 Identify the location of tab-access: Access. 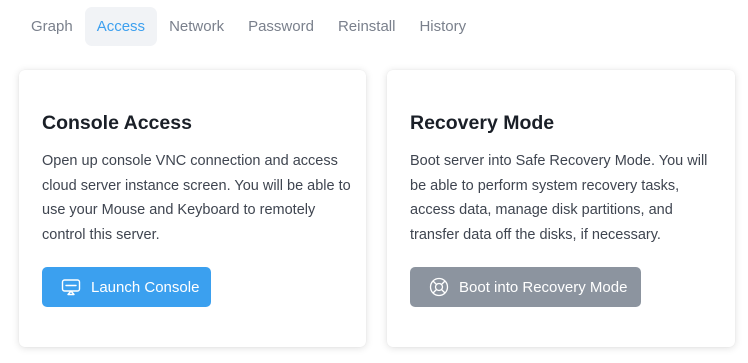
(121, 26).